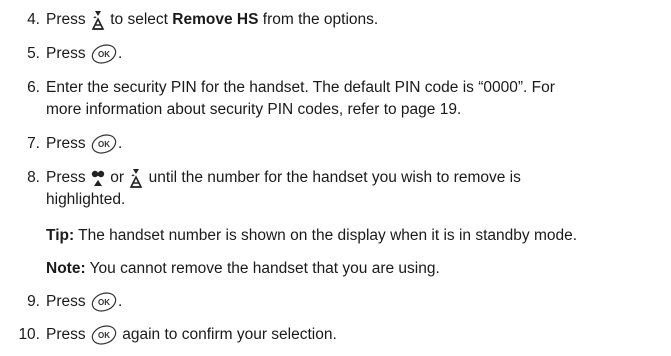 This screenshot has height=356, width=671. I want to click on step-text: again to confirm your selection., so click(229, 335).